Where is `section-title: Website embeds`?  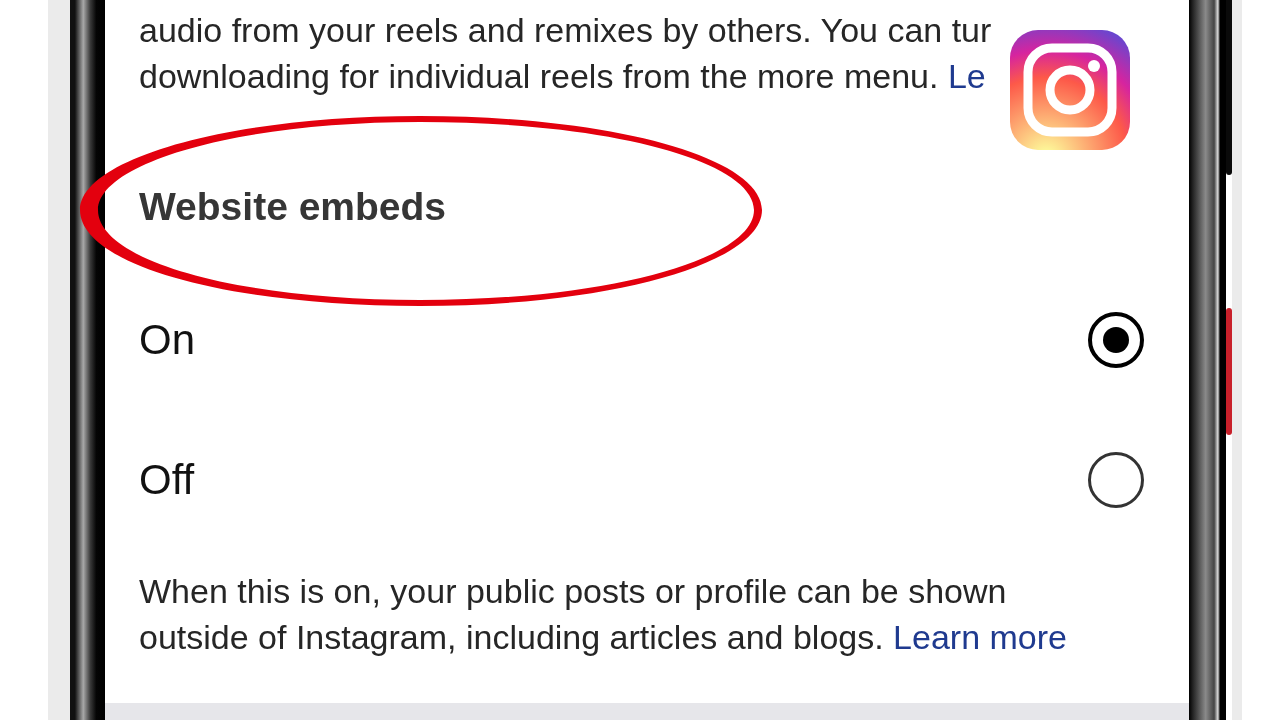
section-title: Website embeds is located at coordinates (293, 207).